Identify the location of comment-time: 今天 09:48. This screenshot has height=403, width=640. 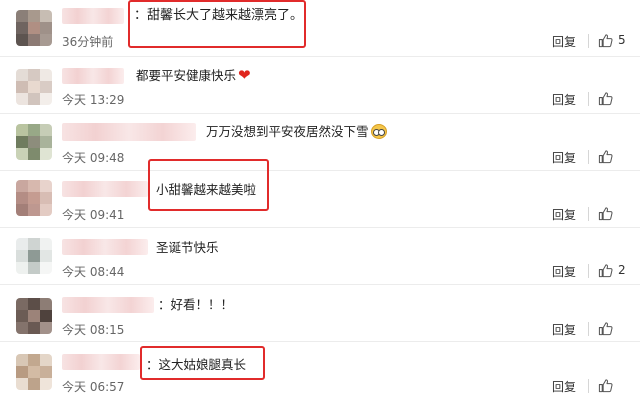
(93, 158).